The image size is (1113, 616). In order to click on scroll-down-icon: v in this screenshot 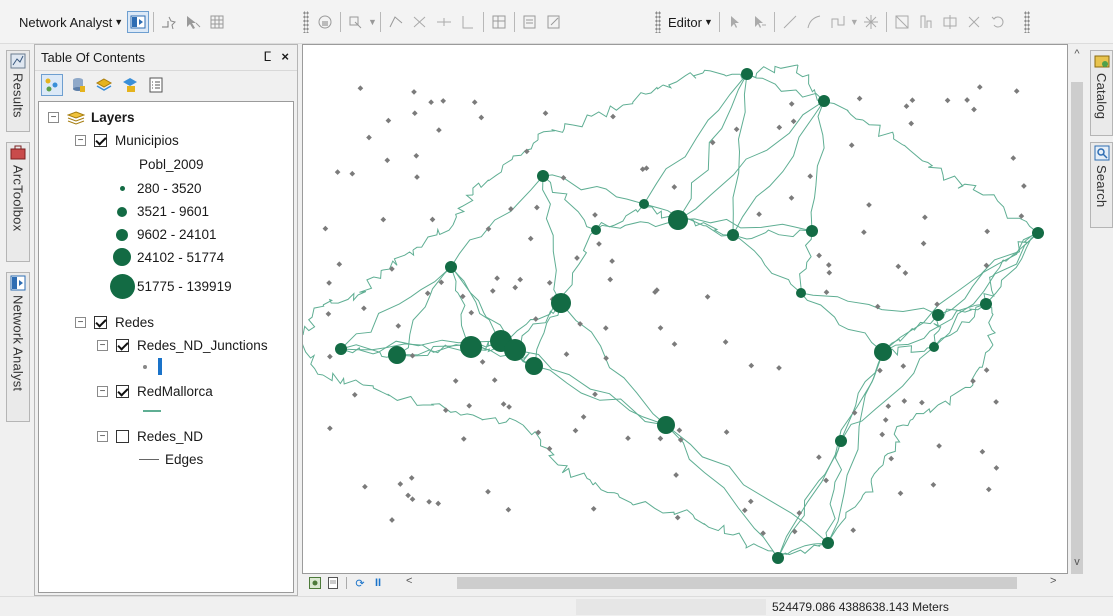, I will do `click(1077, 562)`.